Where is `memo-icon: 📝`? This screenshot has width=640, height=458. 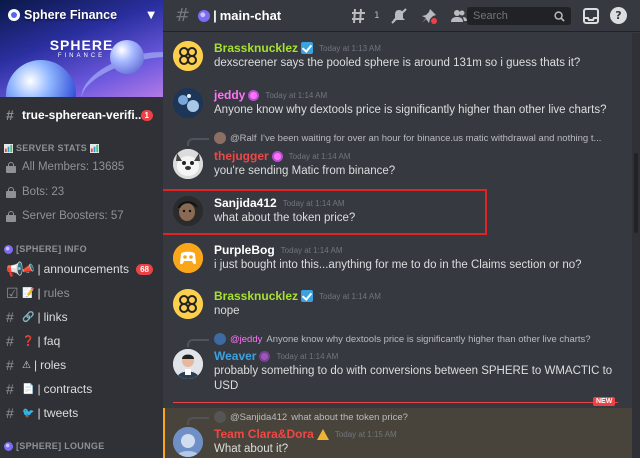 memo-icon: 📝 is located at coordinates (28, 293).